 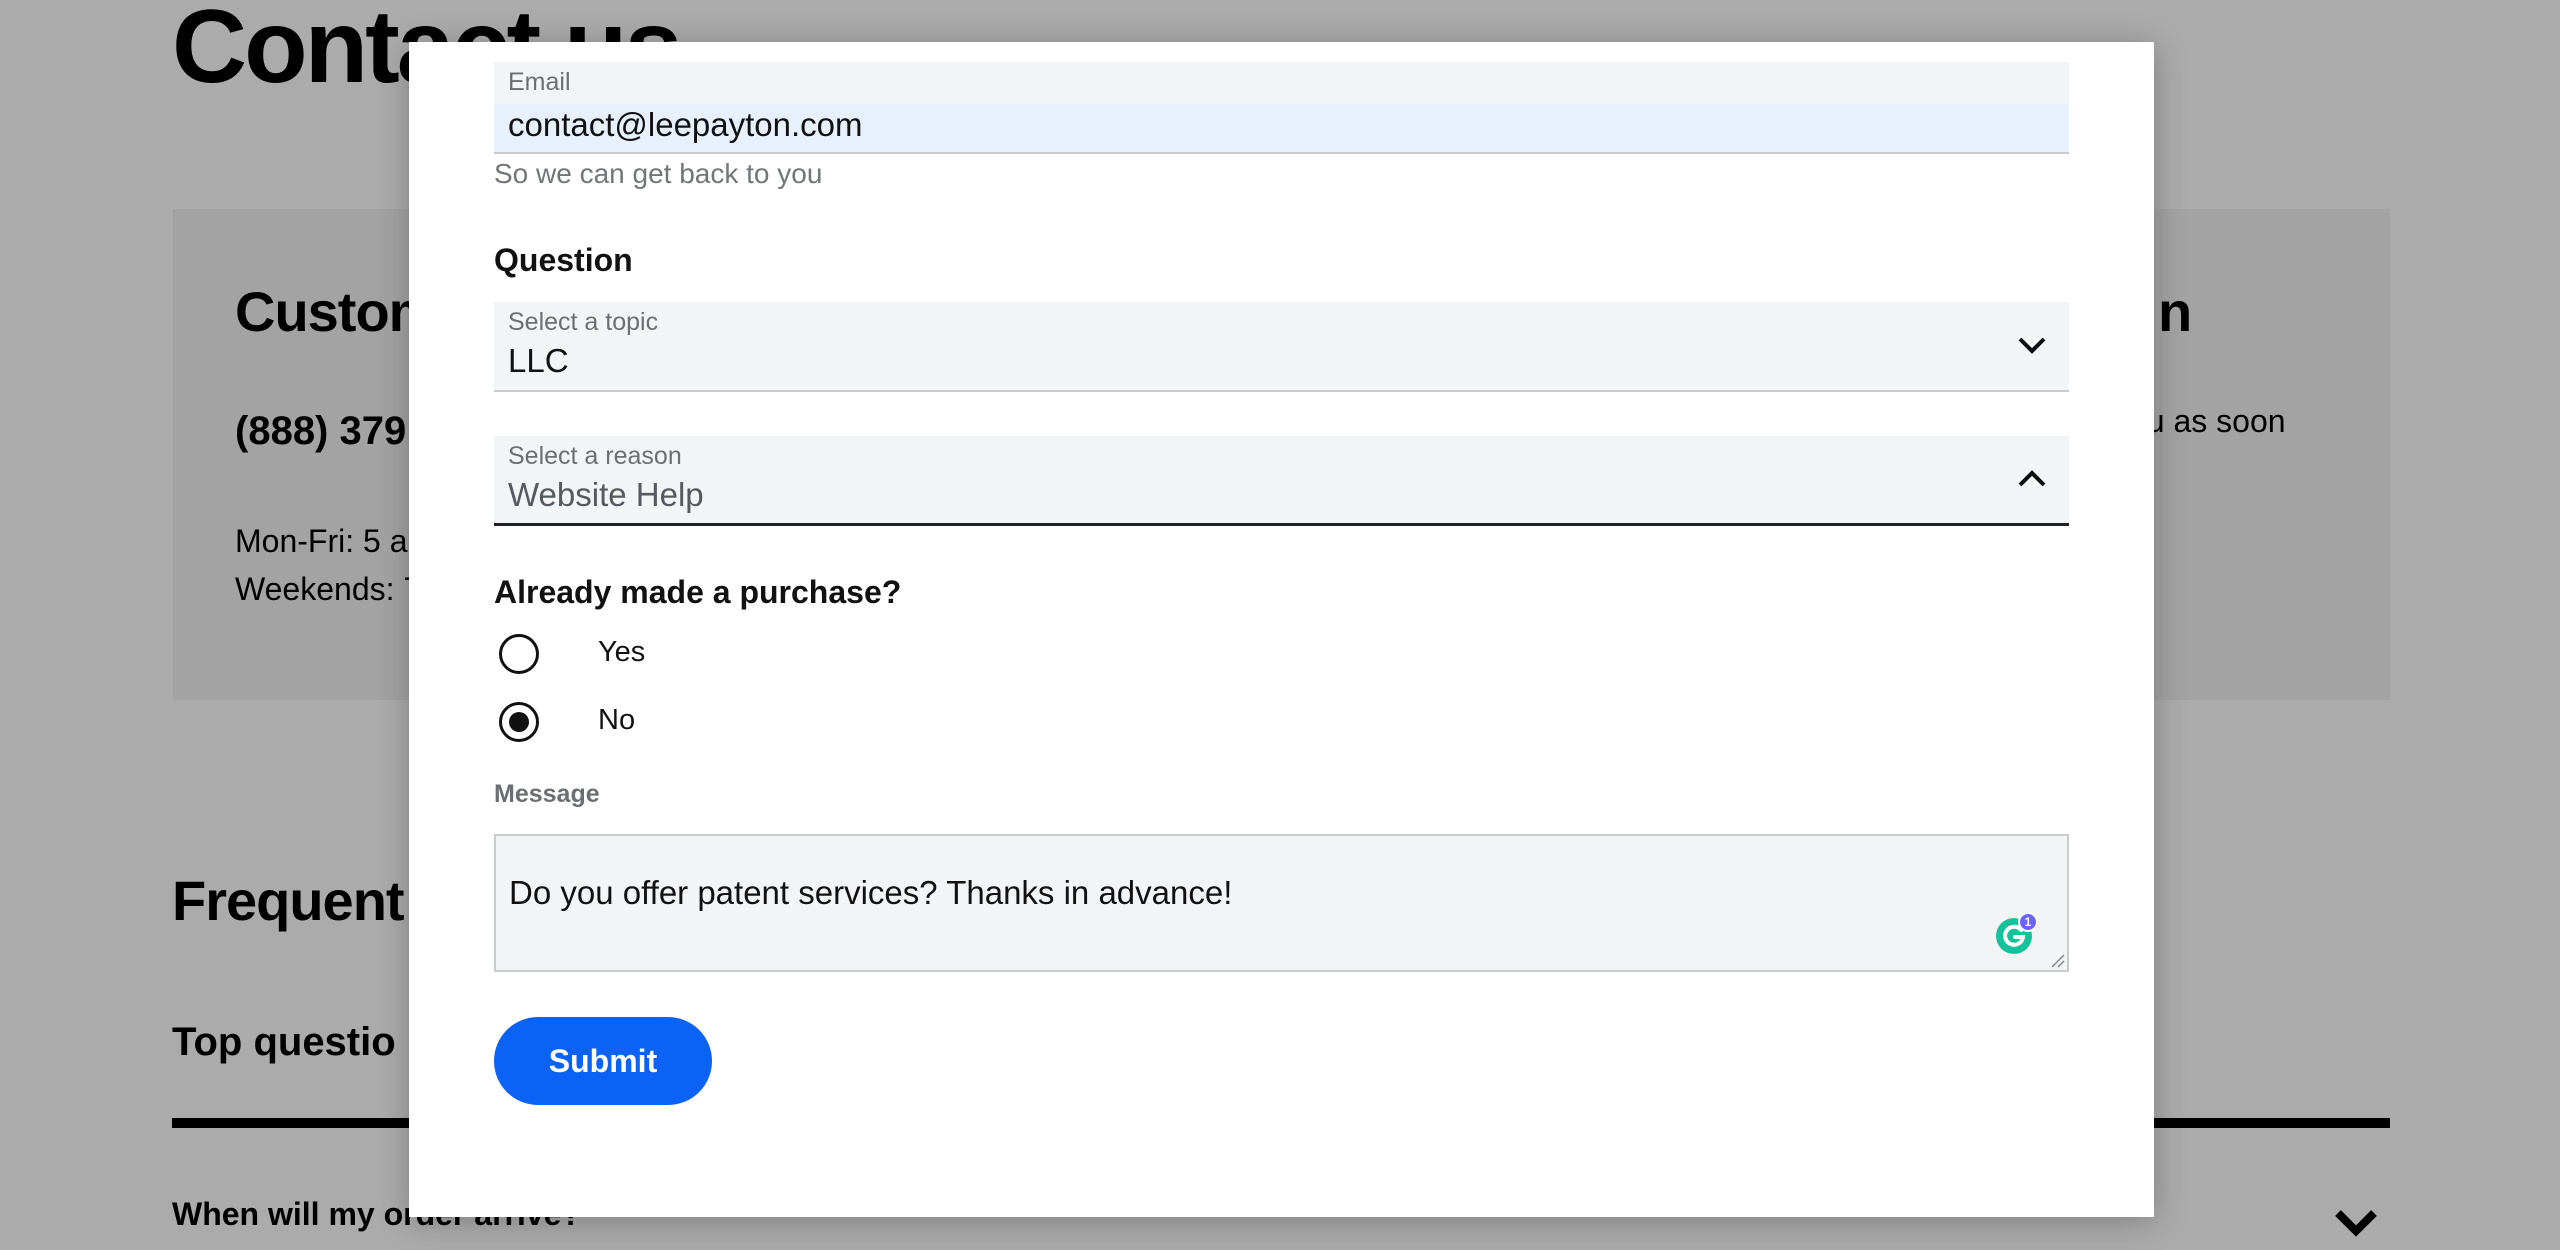 What do you see at coordinates (1281, 108) in the screenshot?
I see `email-field: Email contact@leepayton.com` at bounding box center [1281, 108].